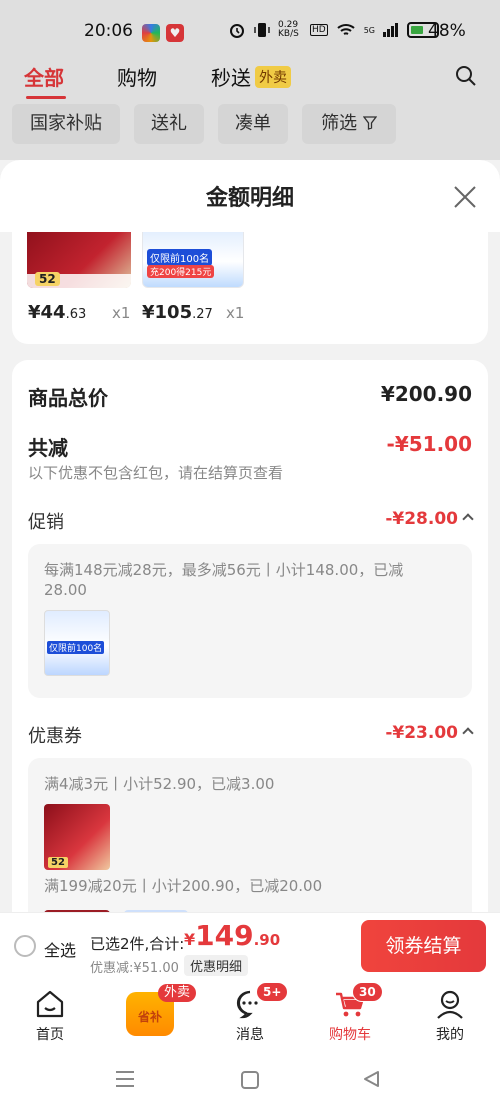 The height and width of the screenshot is (1111, 500). Describe the element at coordinates (160, 1008) in the screenshot. I see `nav-subsidy: 省补 外卖` at that location.